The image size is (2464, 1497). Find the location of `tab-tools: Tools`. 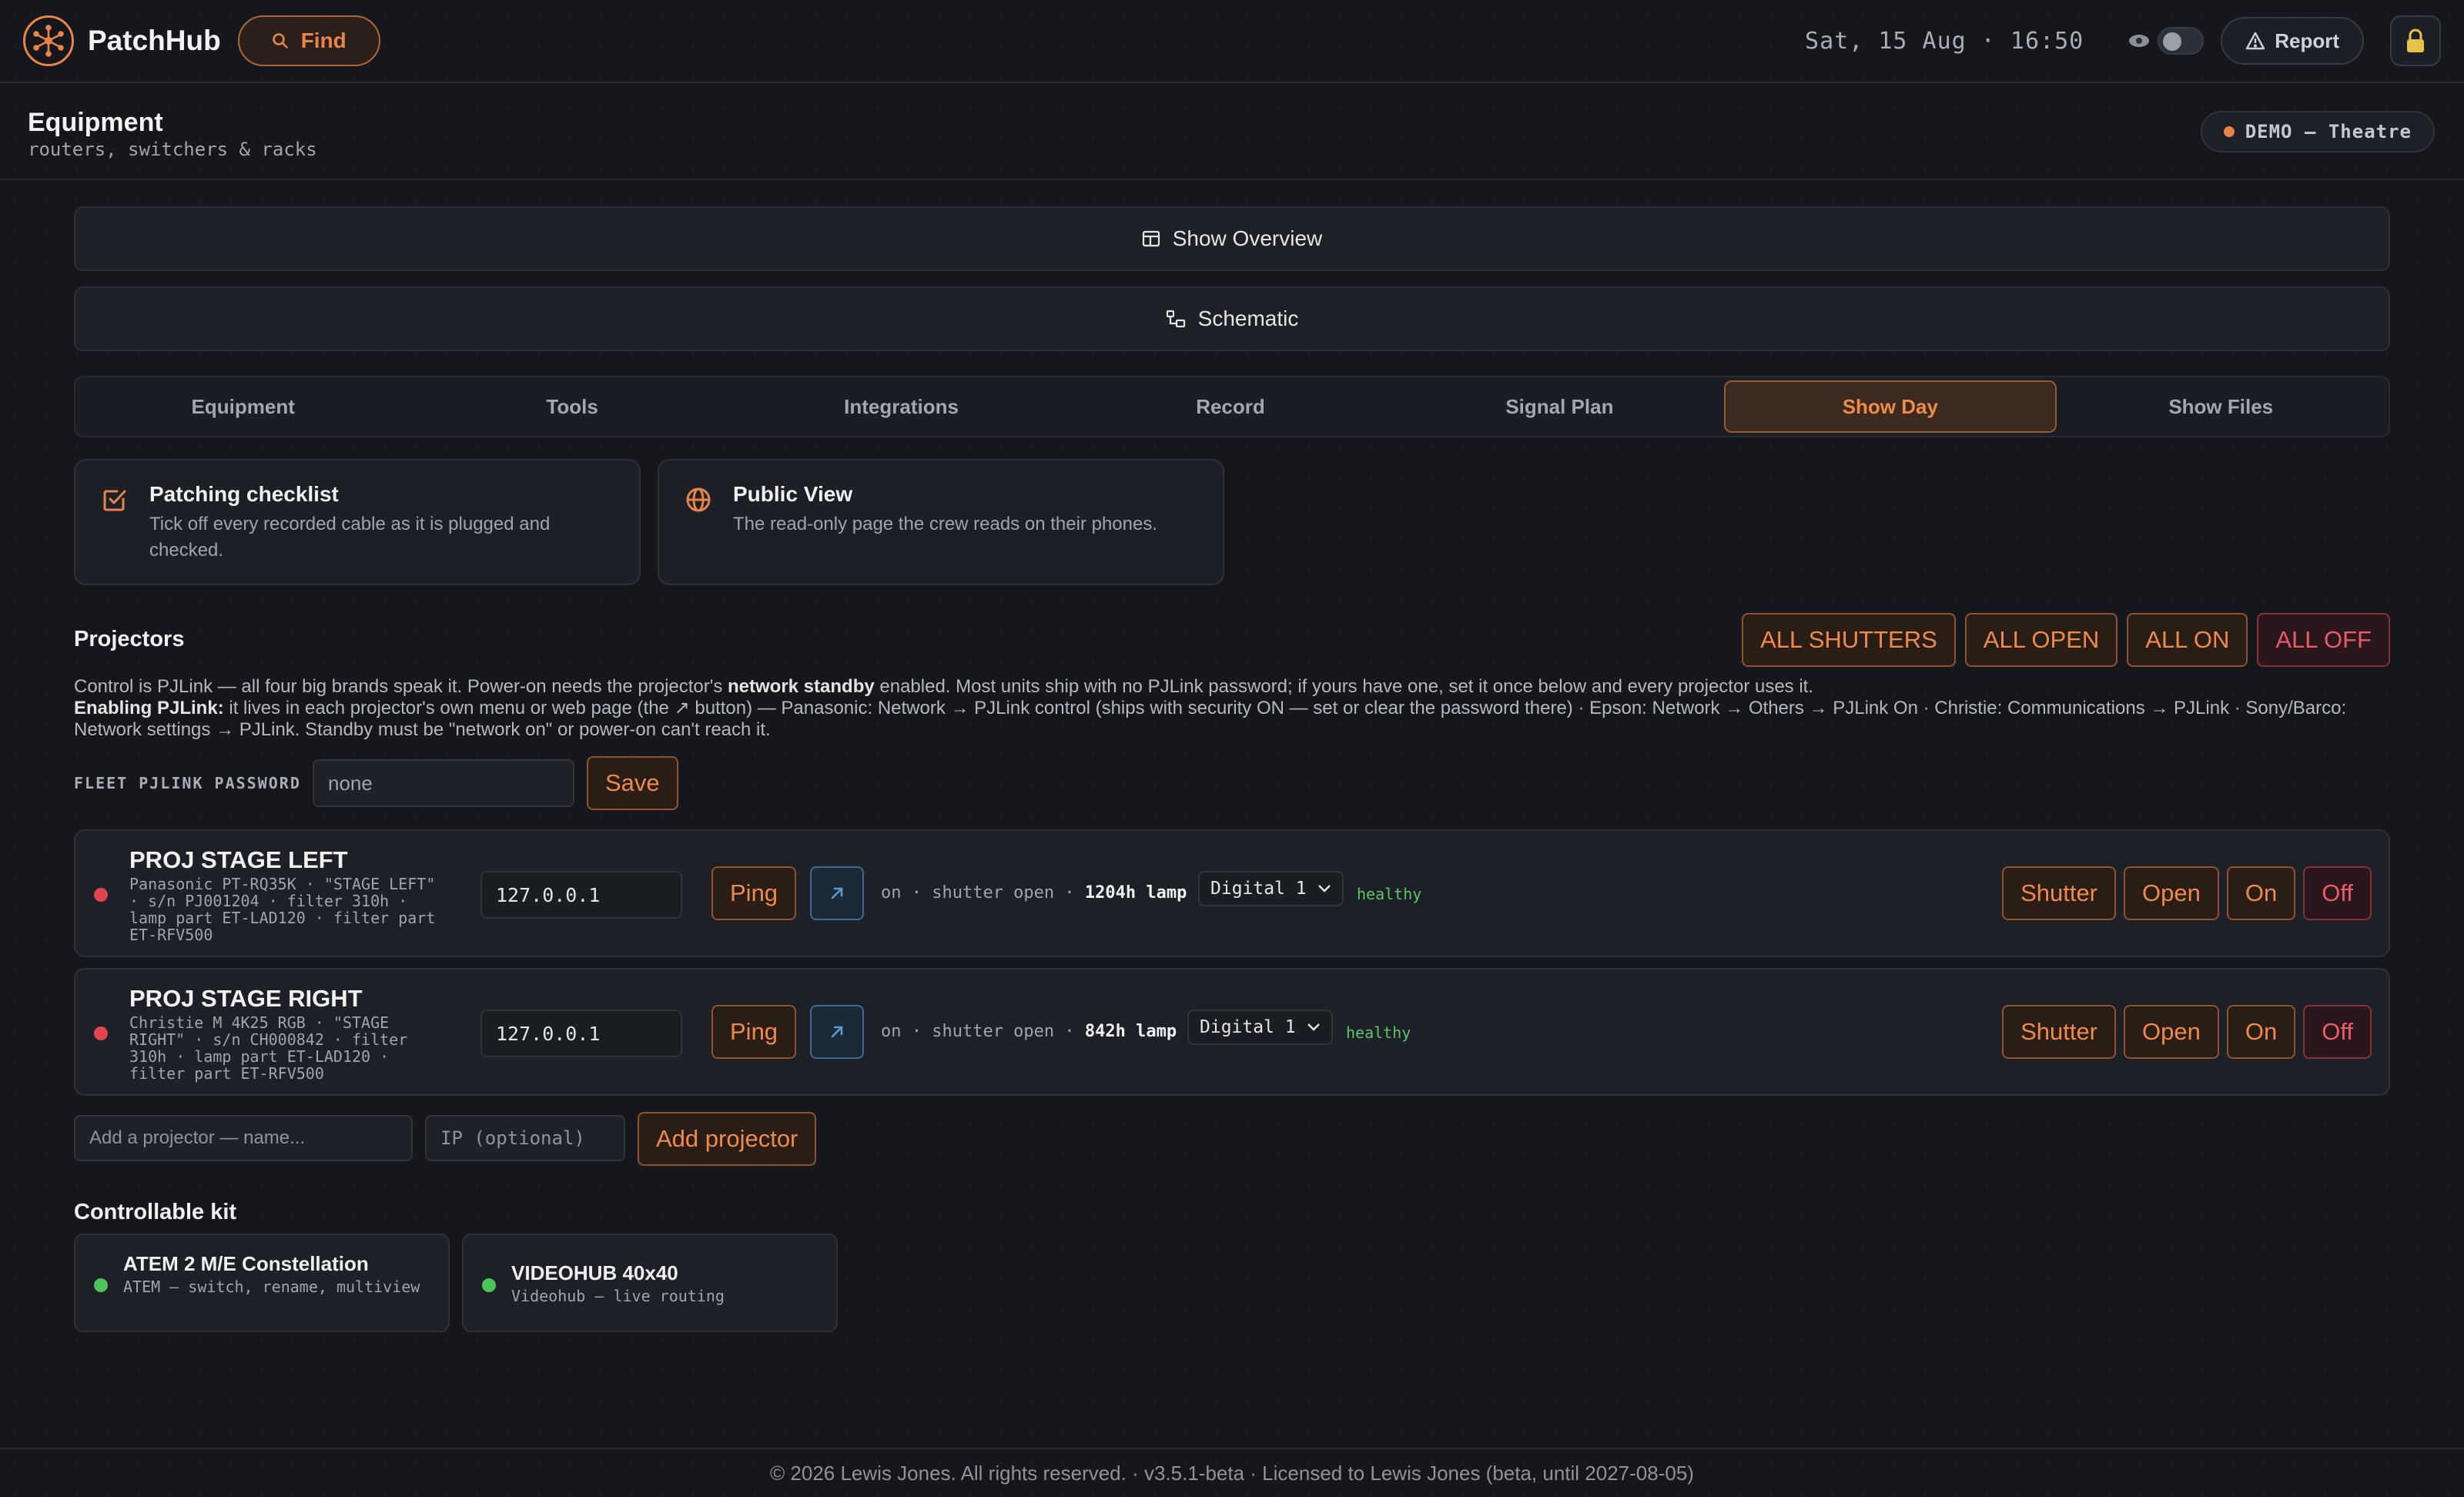

tab-tools: Tools is located at coordinates (571, 406).